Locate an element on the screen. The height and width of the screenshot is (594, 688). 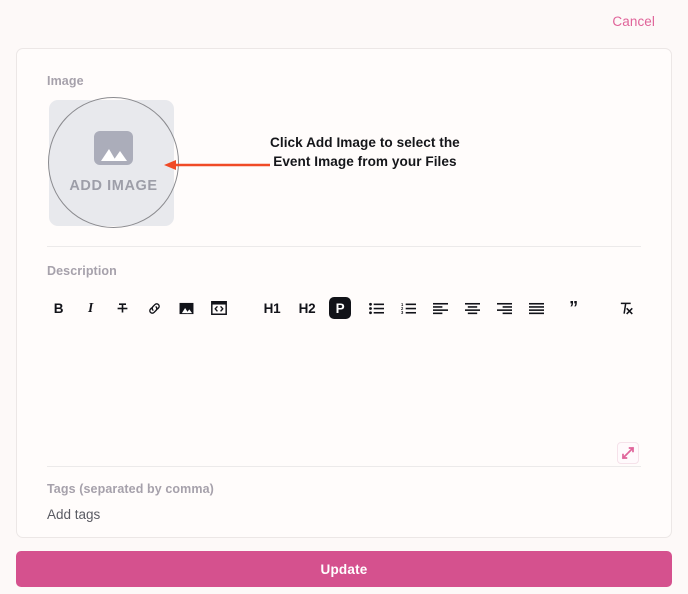
code-block-button is located at coordinates (218, 308).